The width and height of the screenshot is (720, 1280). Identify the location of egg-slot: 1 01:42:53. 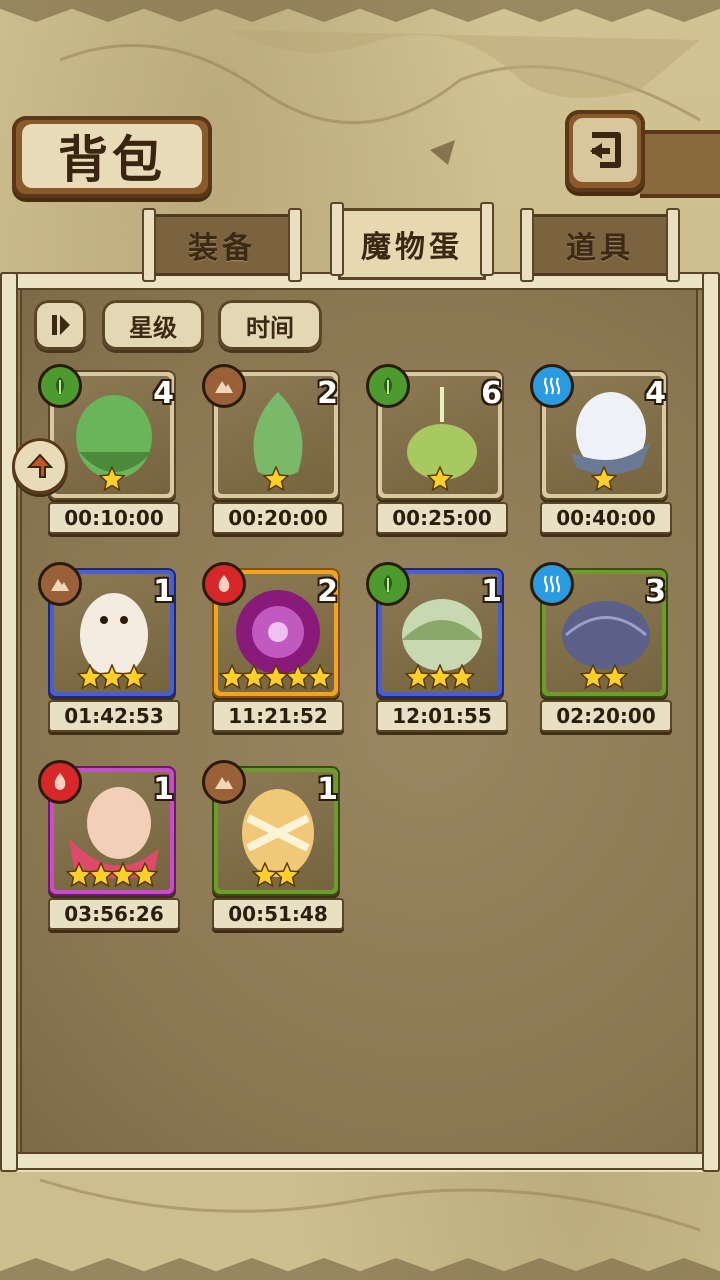
(110, 647).